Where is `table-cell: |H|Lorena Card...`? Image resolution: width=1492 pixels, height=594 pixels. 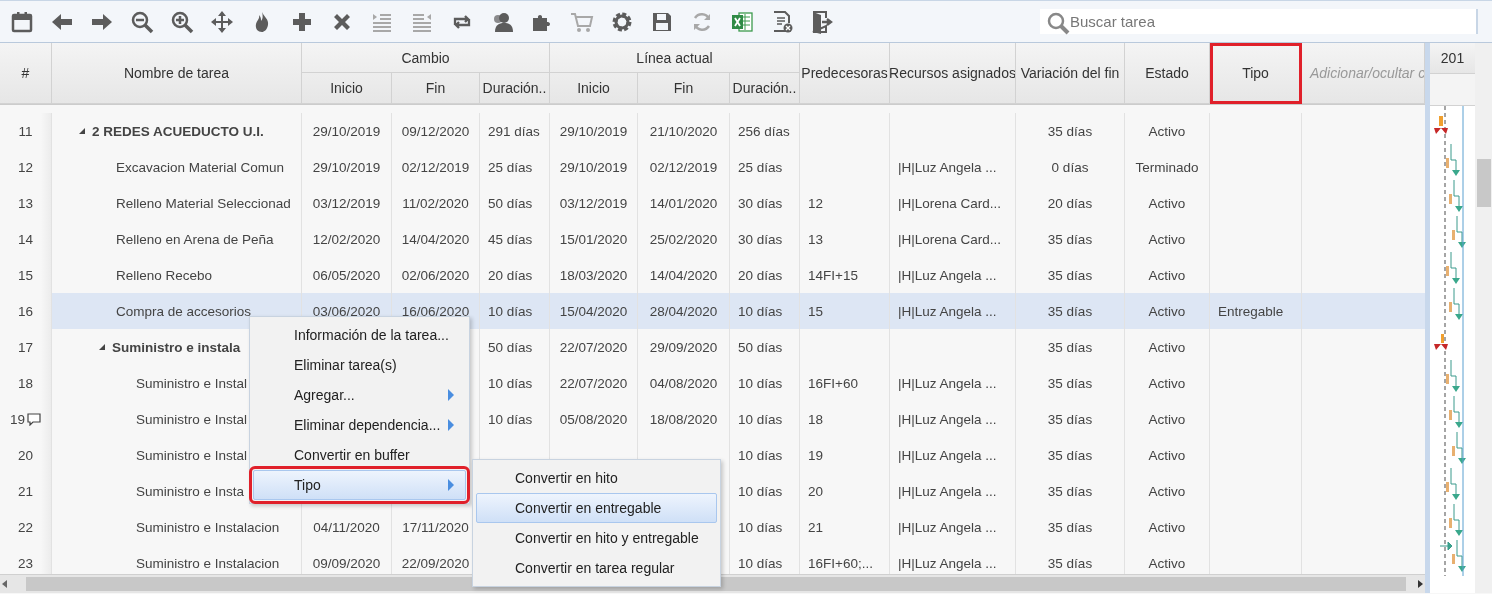 table-cell: |H|Lorena Card... is located at coordinates (950, 239).